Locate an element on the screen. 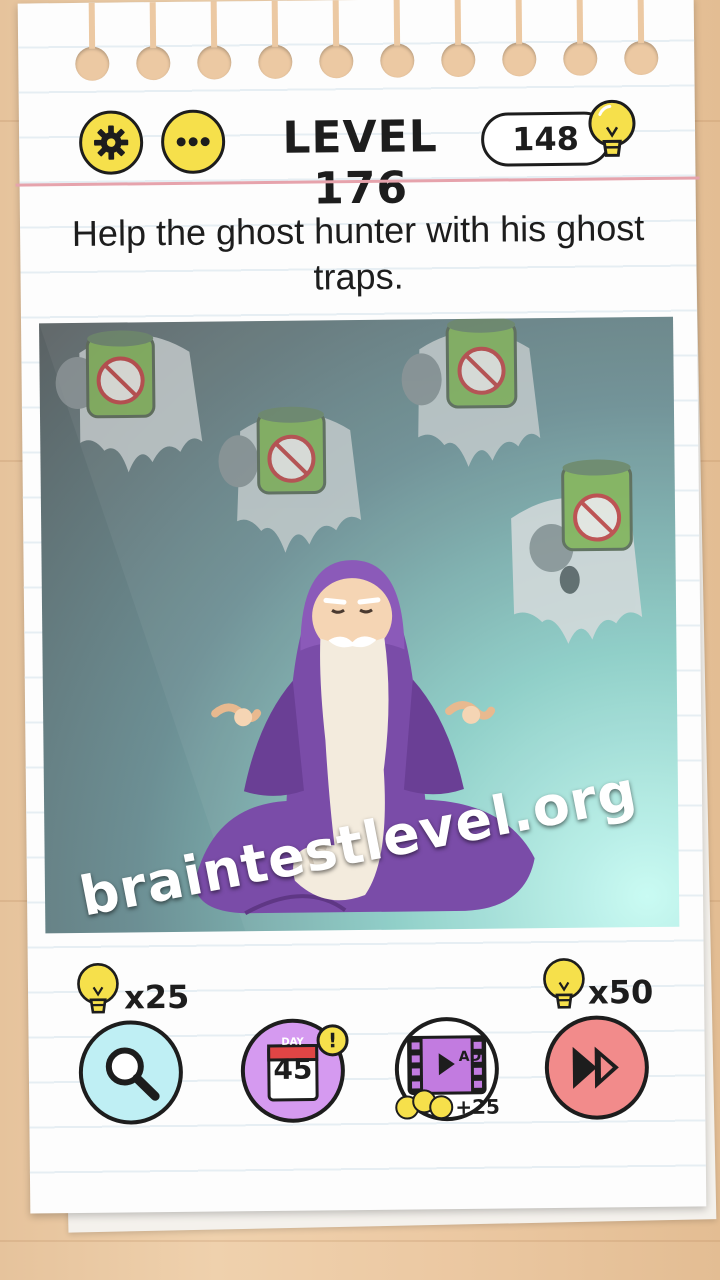  lightbulb-icon is located at coordinates (612, 128).